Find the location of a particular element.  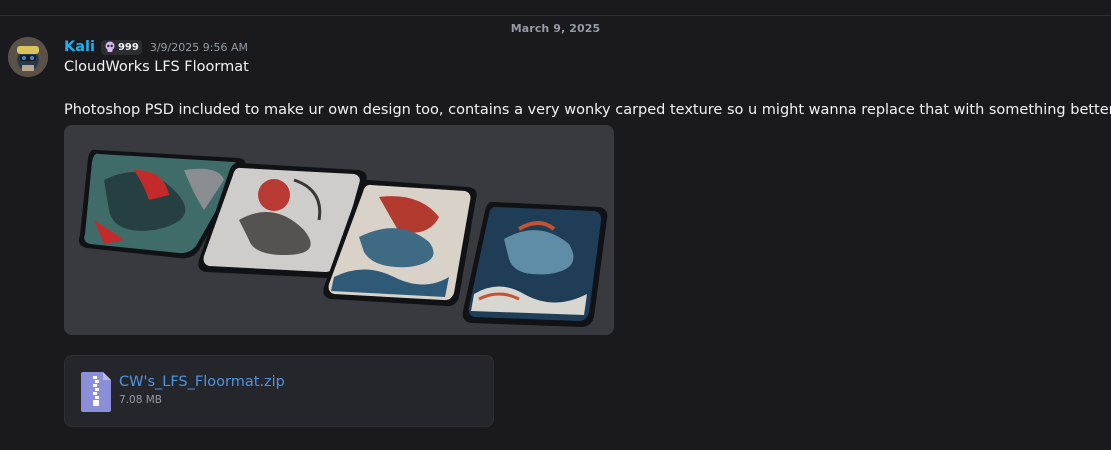

message-title-line: CloudWorks LFS Floormat is located at coordinates (156, 67).